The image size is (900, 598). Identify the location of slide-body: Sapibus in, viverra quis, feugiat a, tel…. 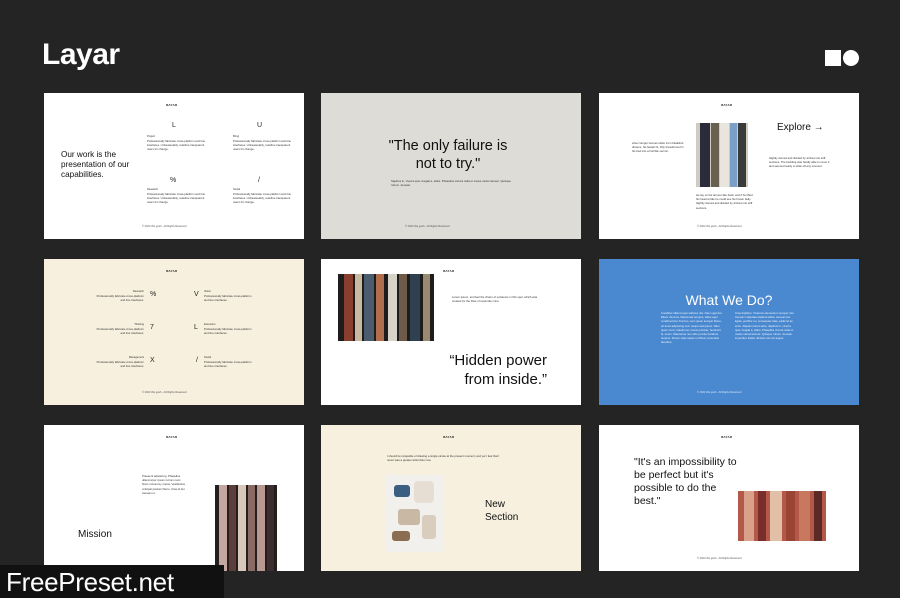
(451, 183).